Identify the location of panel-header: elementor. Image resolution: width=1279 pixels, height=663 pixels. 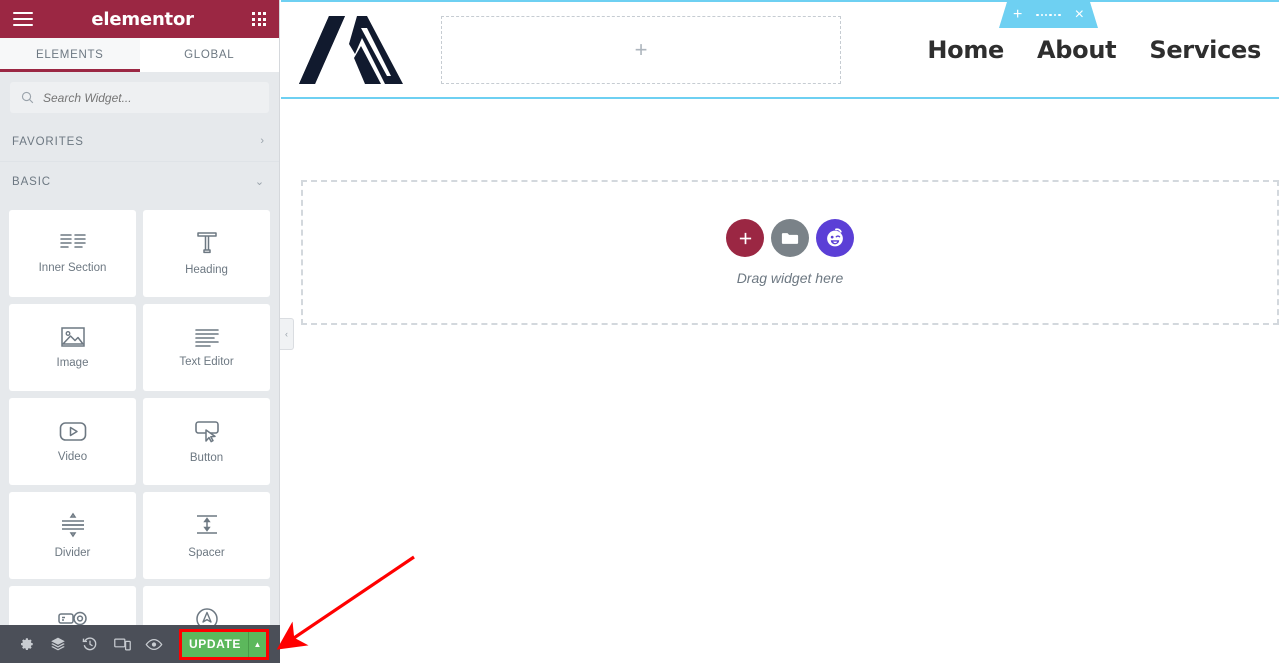
(139, 19).